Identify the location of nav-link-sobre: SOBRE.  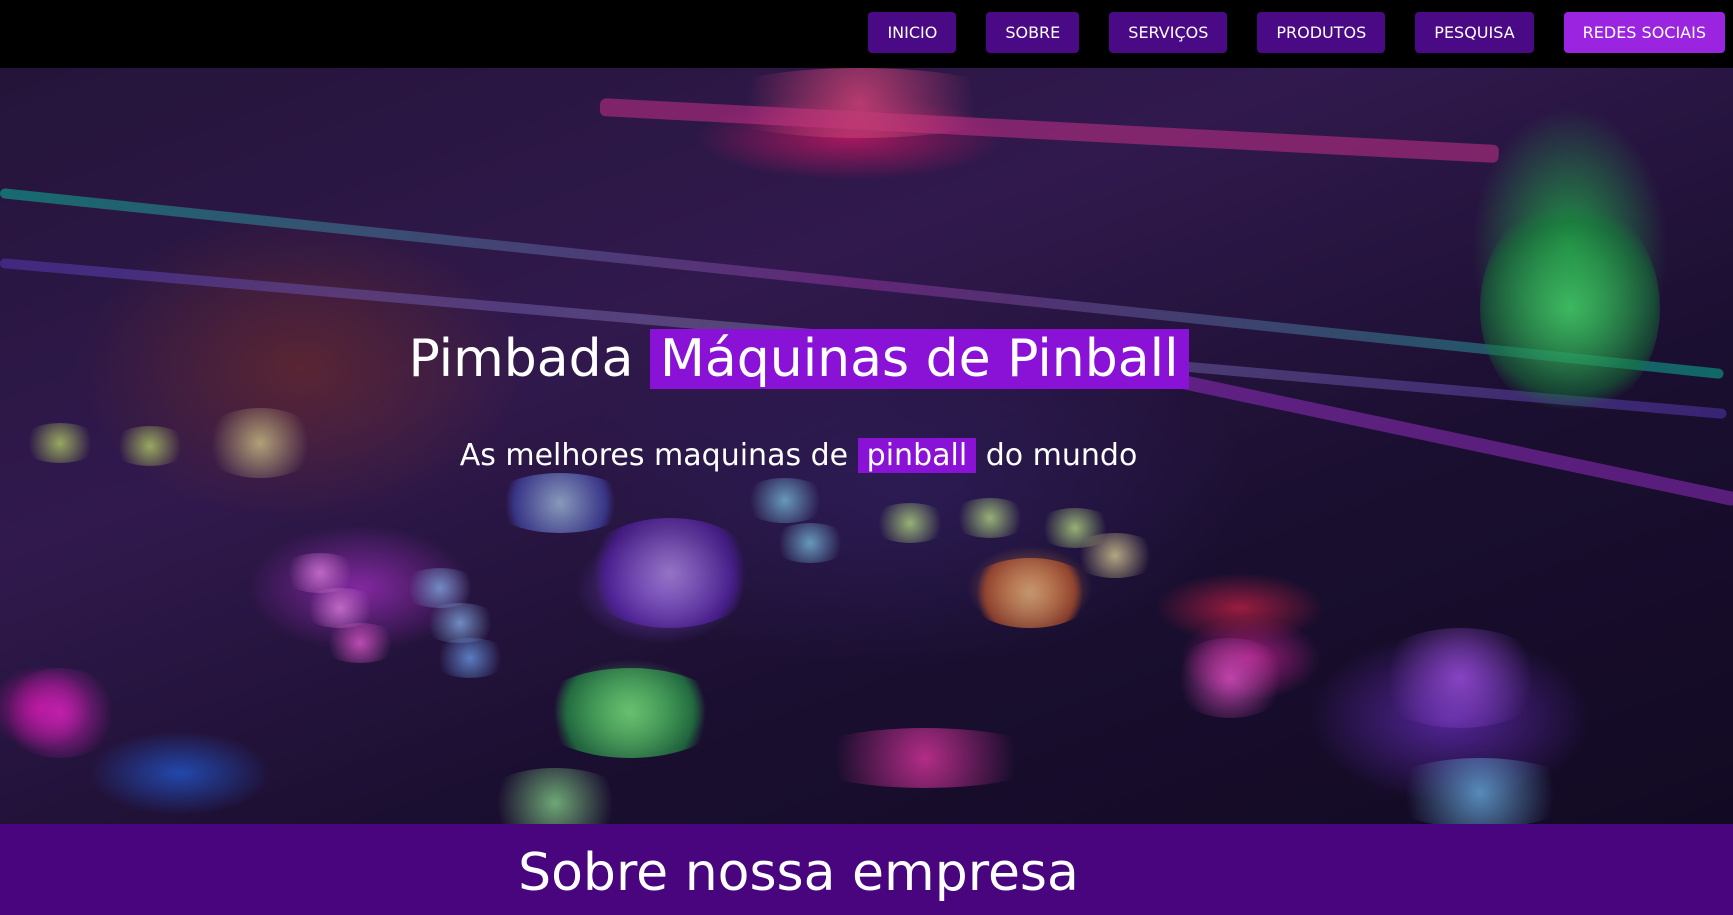
(1033, 32).